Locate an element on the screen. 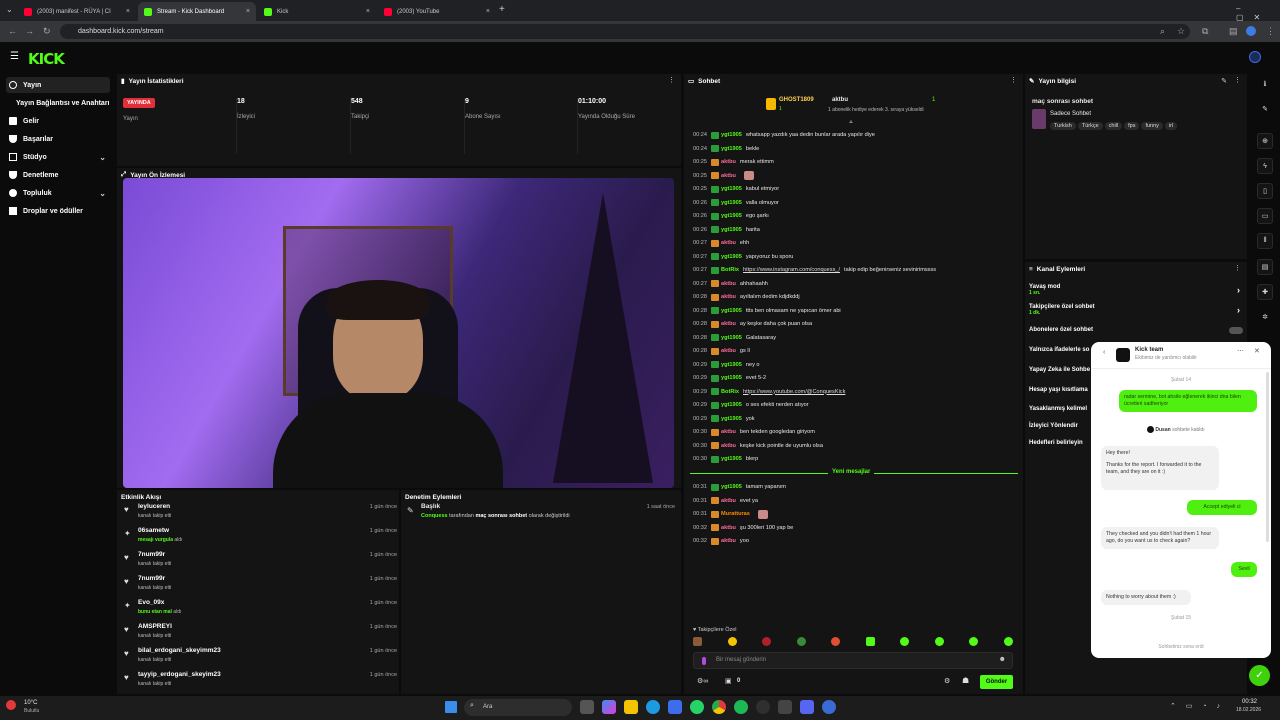  rail-tool-icon: ✲ is located at coordinates (1265, 317).